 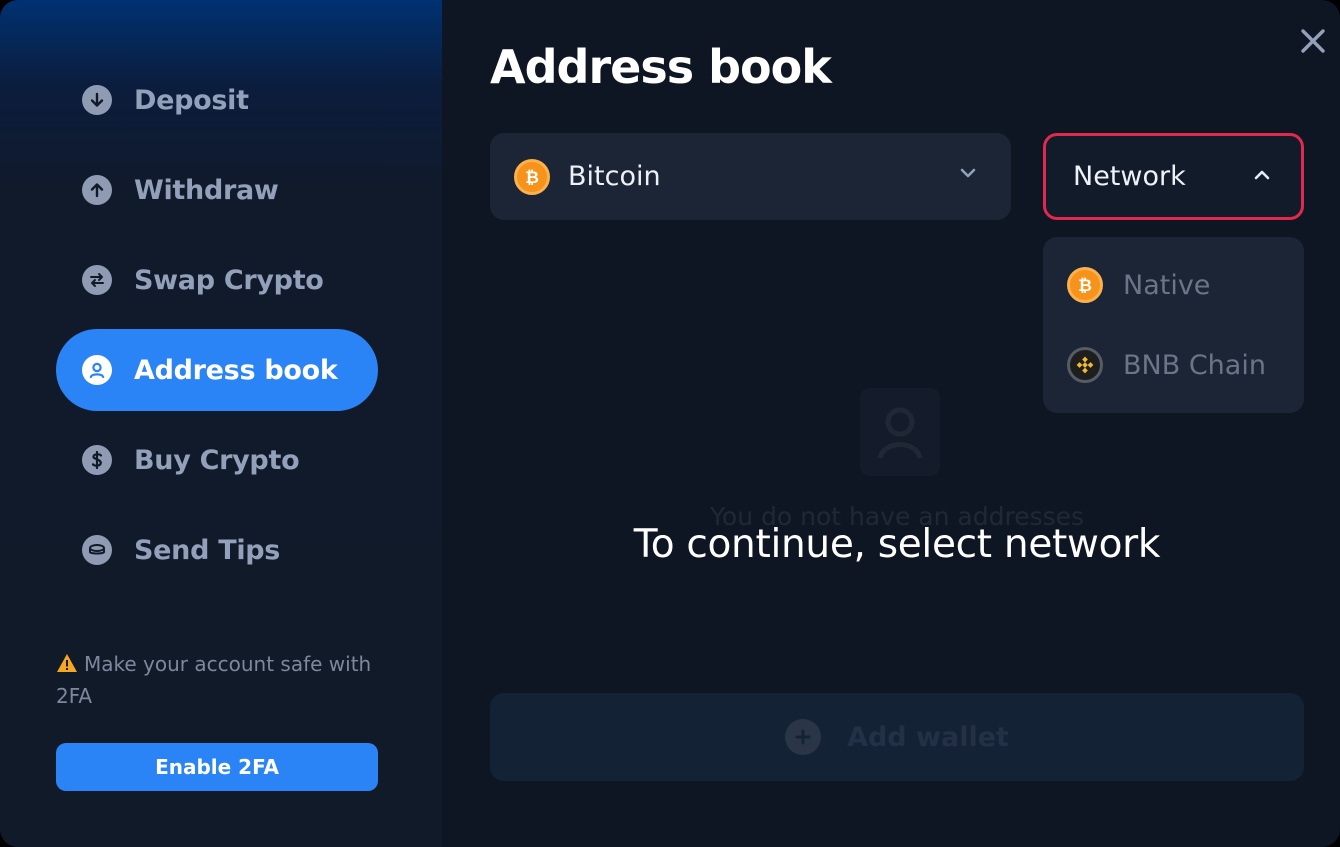 What do you see at coordinates (207, 550) in the screenshot?
I see `sidebar-item-label: Send Tips` at bounding box center [207, 550].